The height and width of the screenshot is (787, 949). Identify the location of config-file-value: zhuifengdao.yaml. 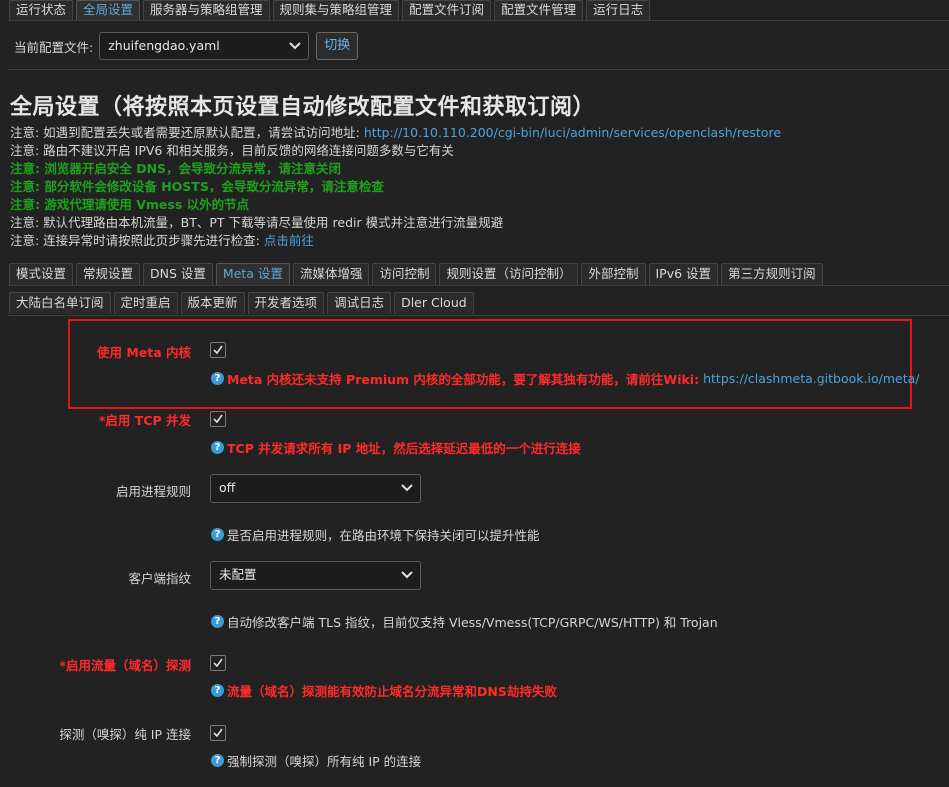
(164, 45).